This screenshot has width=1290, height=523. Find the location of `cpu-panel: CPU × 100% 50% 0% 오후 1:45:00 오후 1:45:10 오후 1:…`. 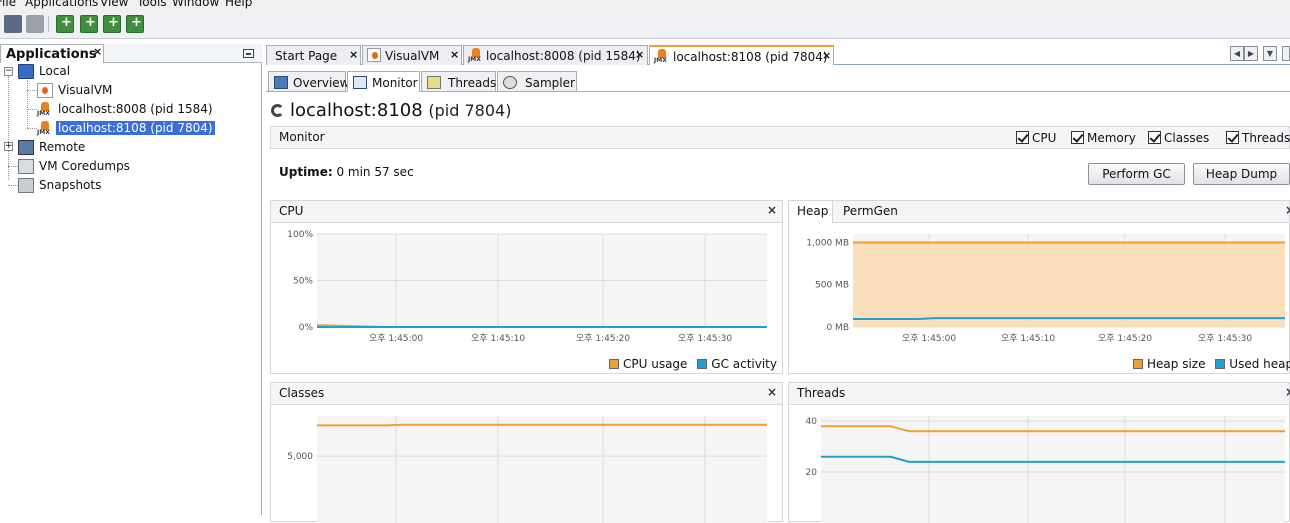

cpu-panel: CPU × 100% 50% 0% 오후 1:45:00 오후 1:45:10 오후 1:… is located at coordinates (526, 287).